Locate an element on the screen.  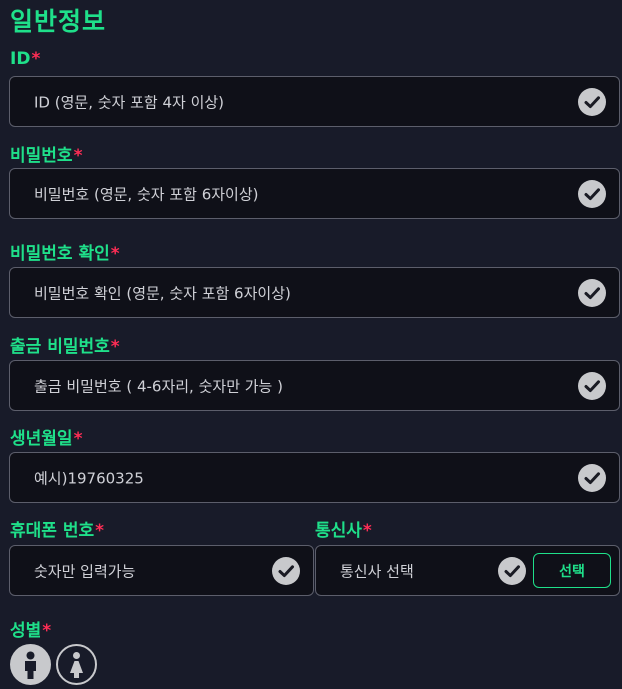
withdraw-password-field: 출금 비밀번호 ( 4-6자리, 숫자만 가능 ) is located at coordinates (314, 385).